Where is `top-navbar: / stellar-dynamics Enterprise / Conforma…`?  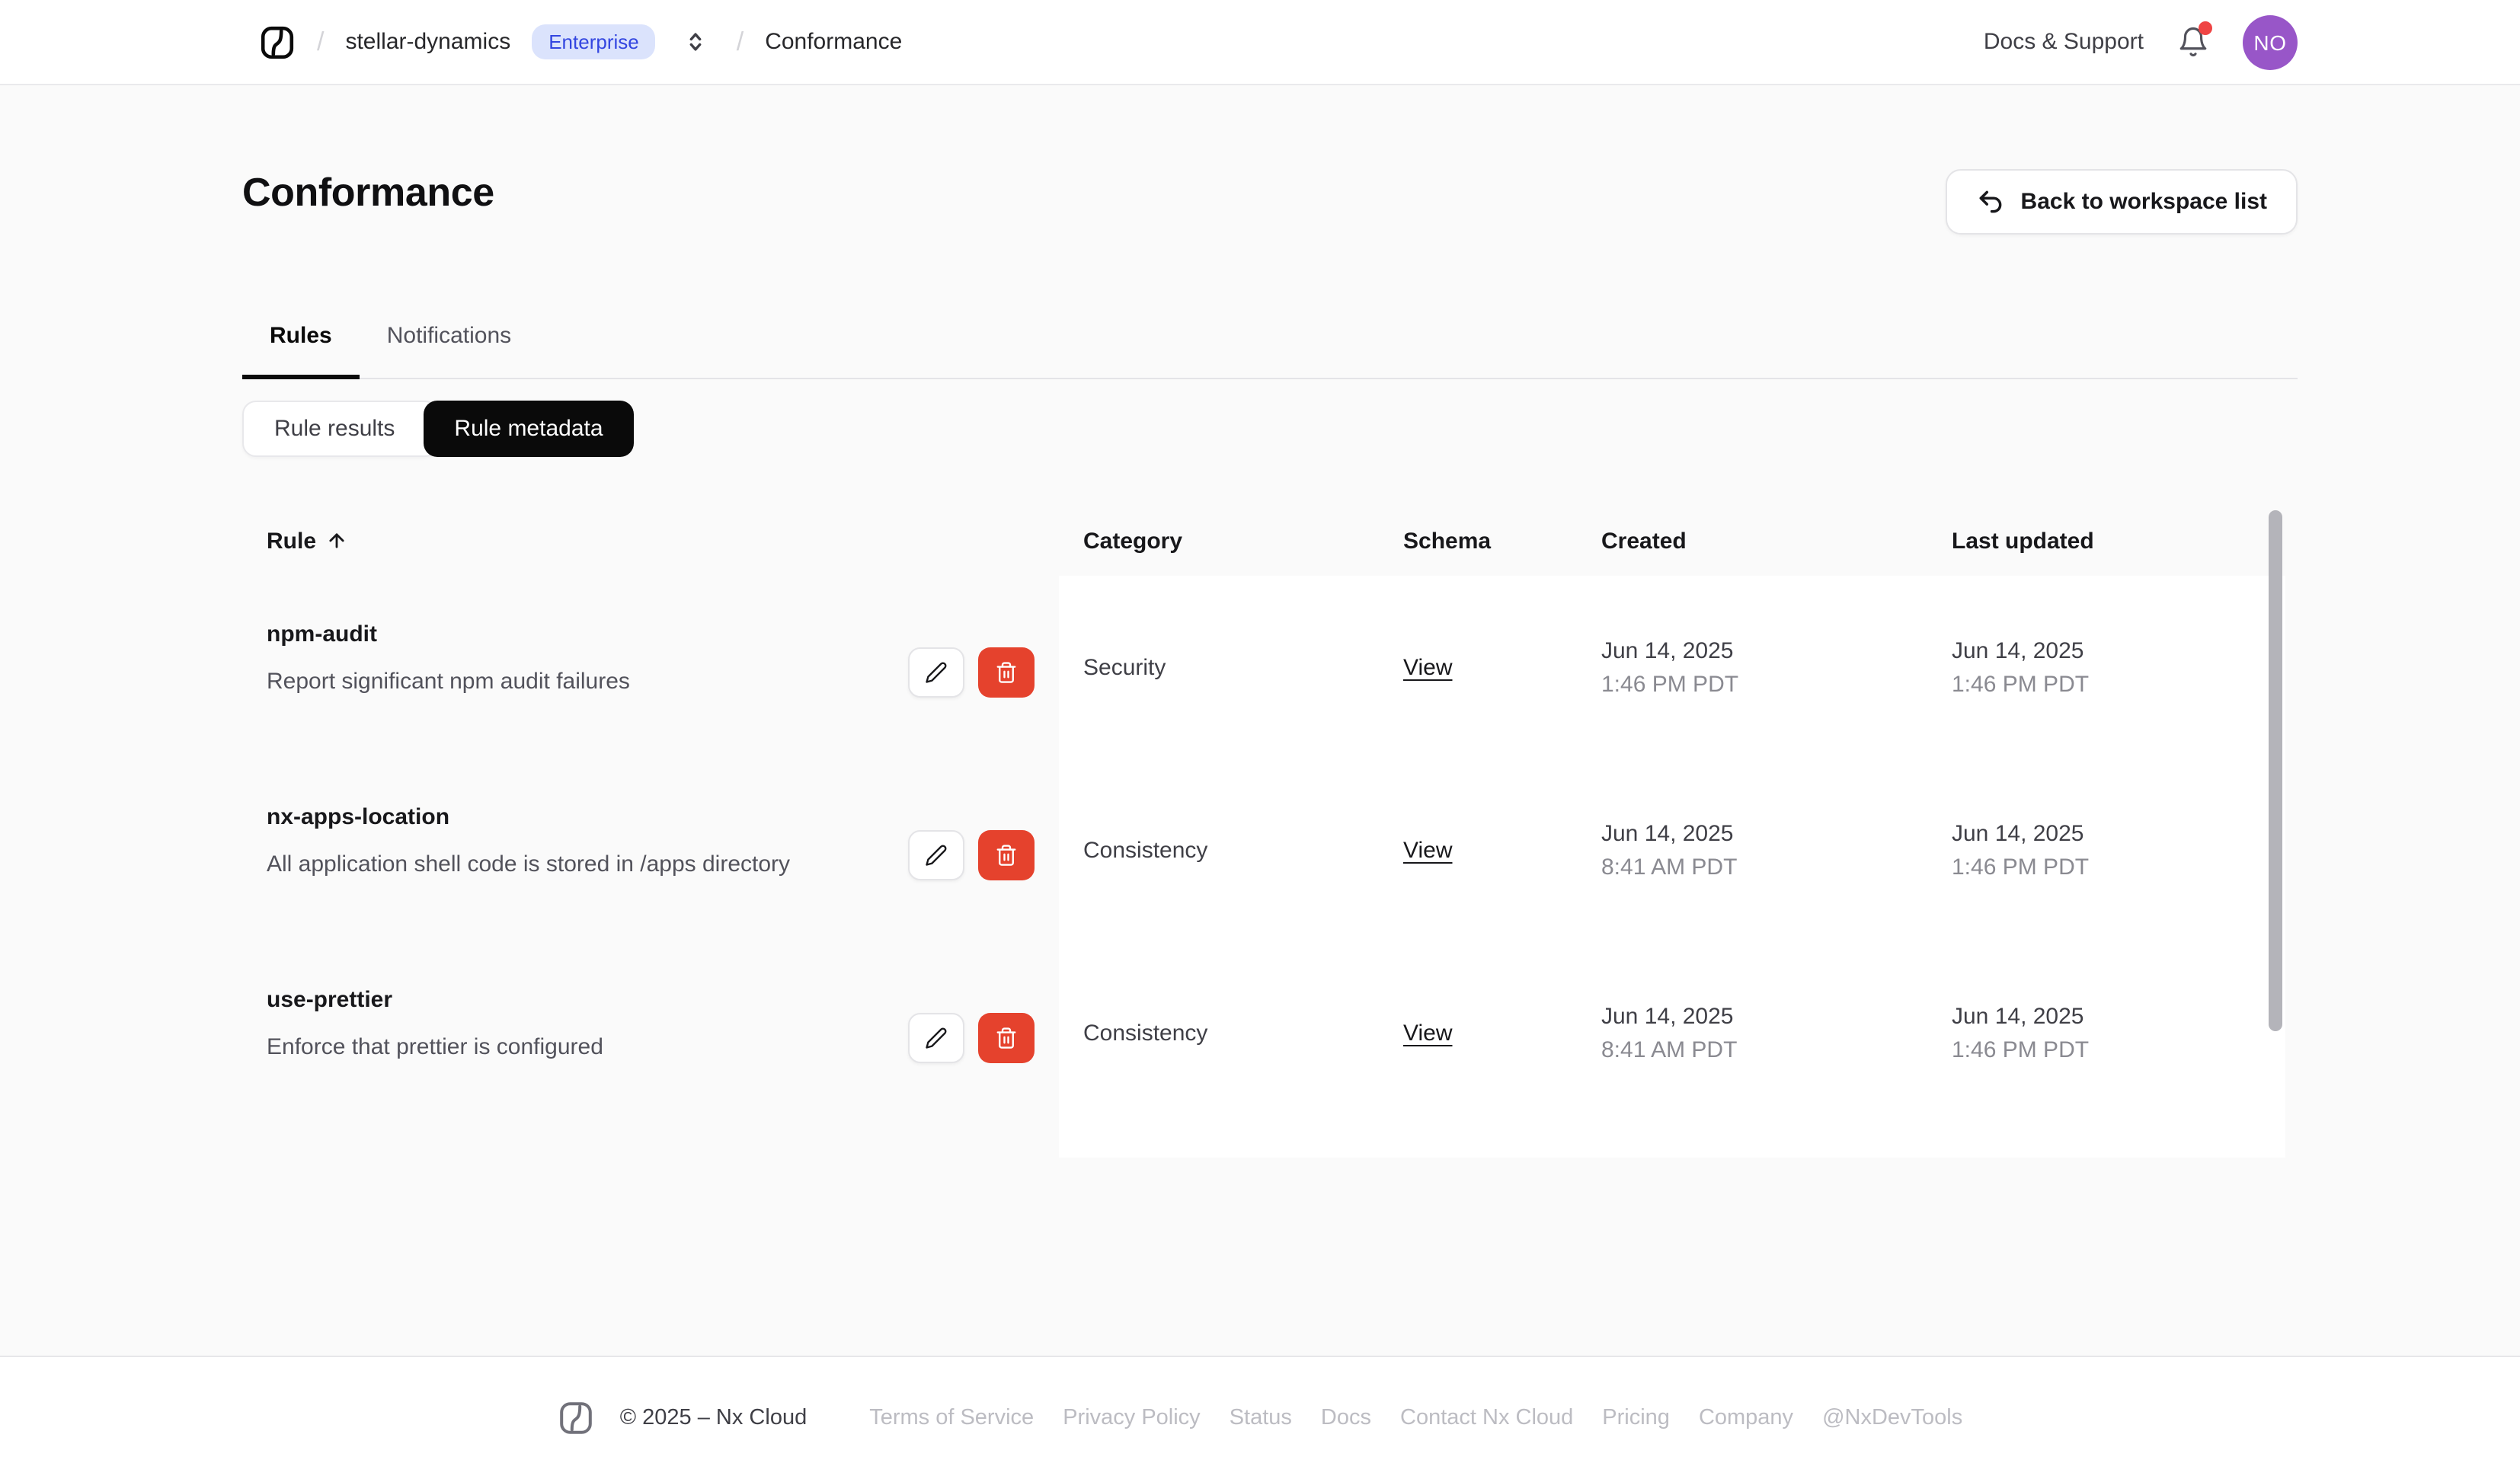
top-navbar: / stellar-dynamics Enterprise / Conforma… is located at coordinates (1260, 42).